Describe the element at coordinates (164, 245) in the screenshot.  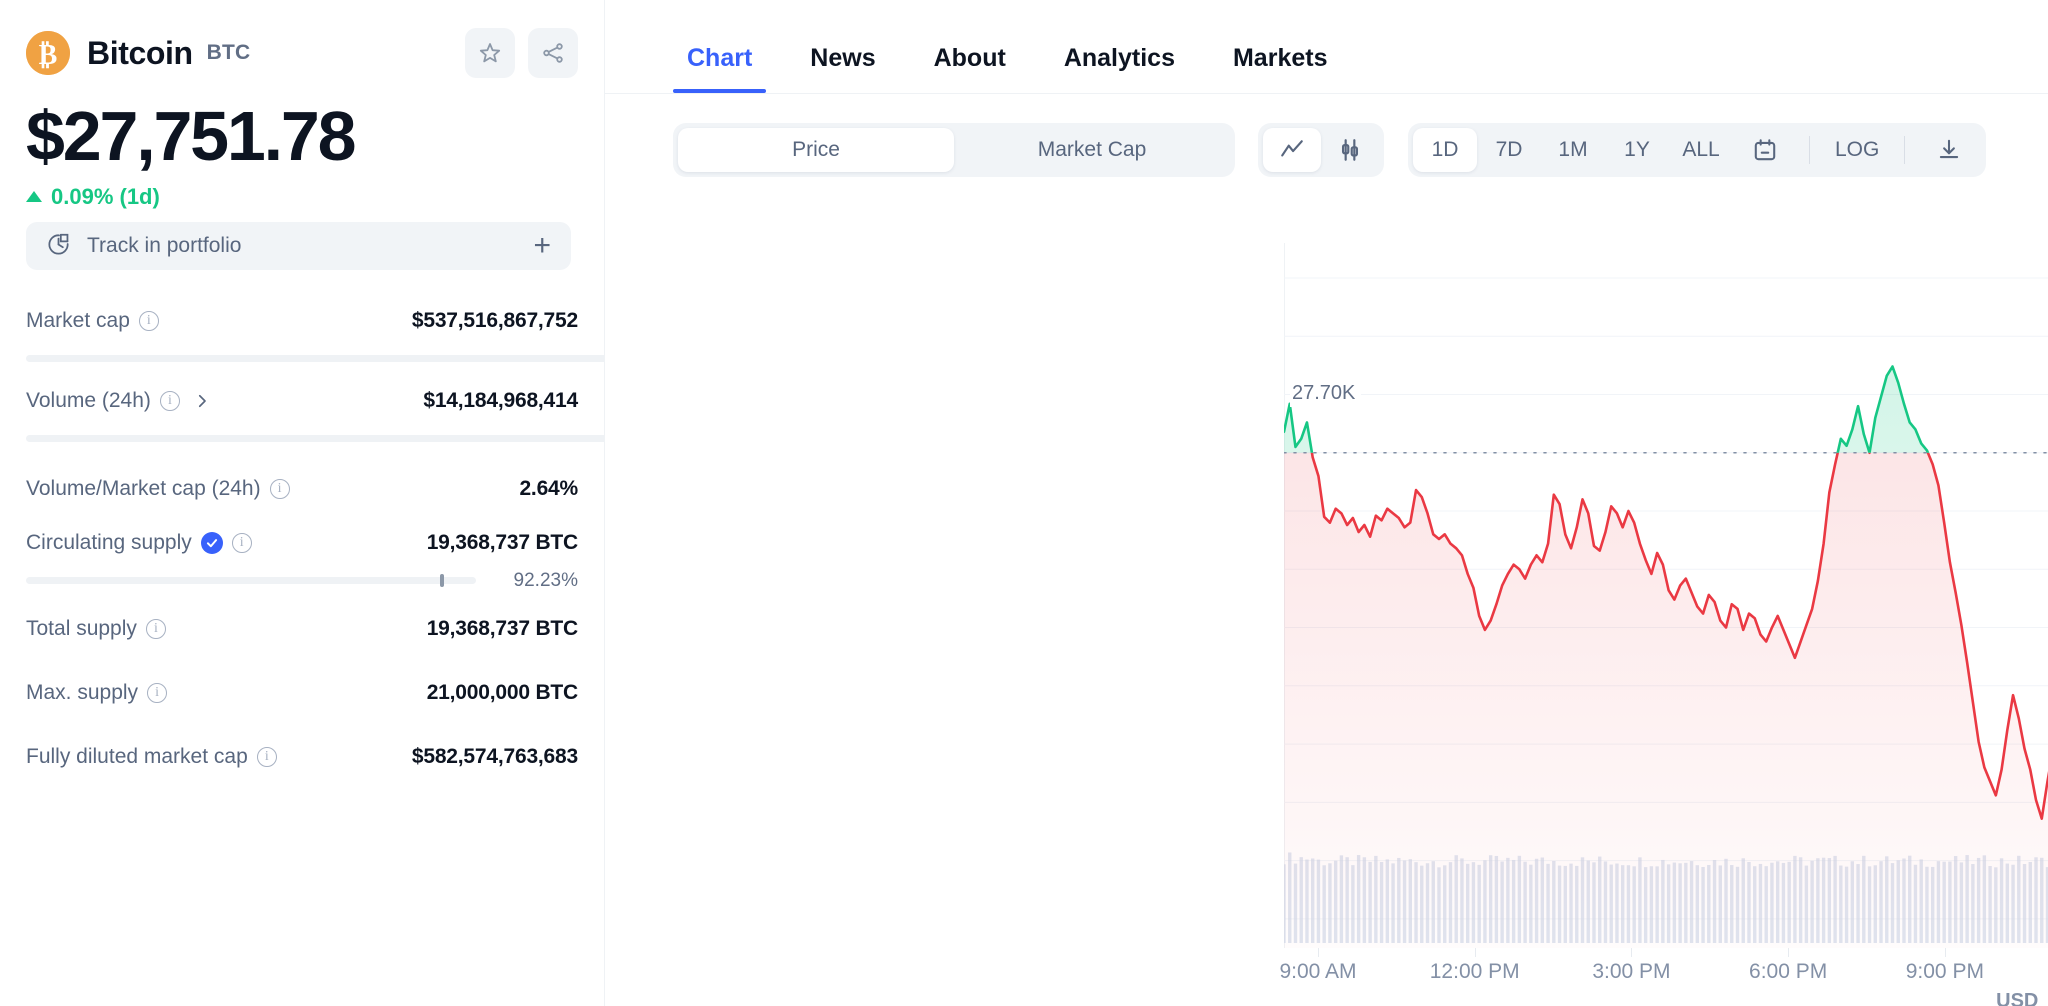
I see `track-in-portfolio-label: Track in portfolio` at that location.